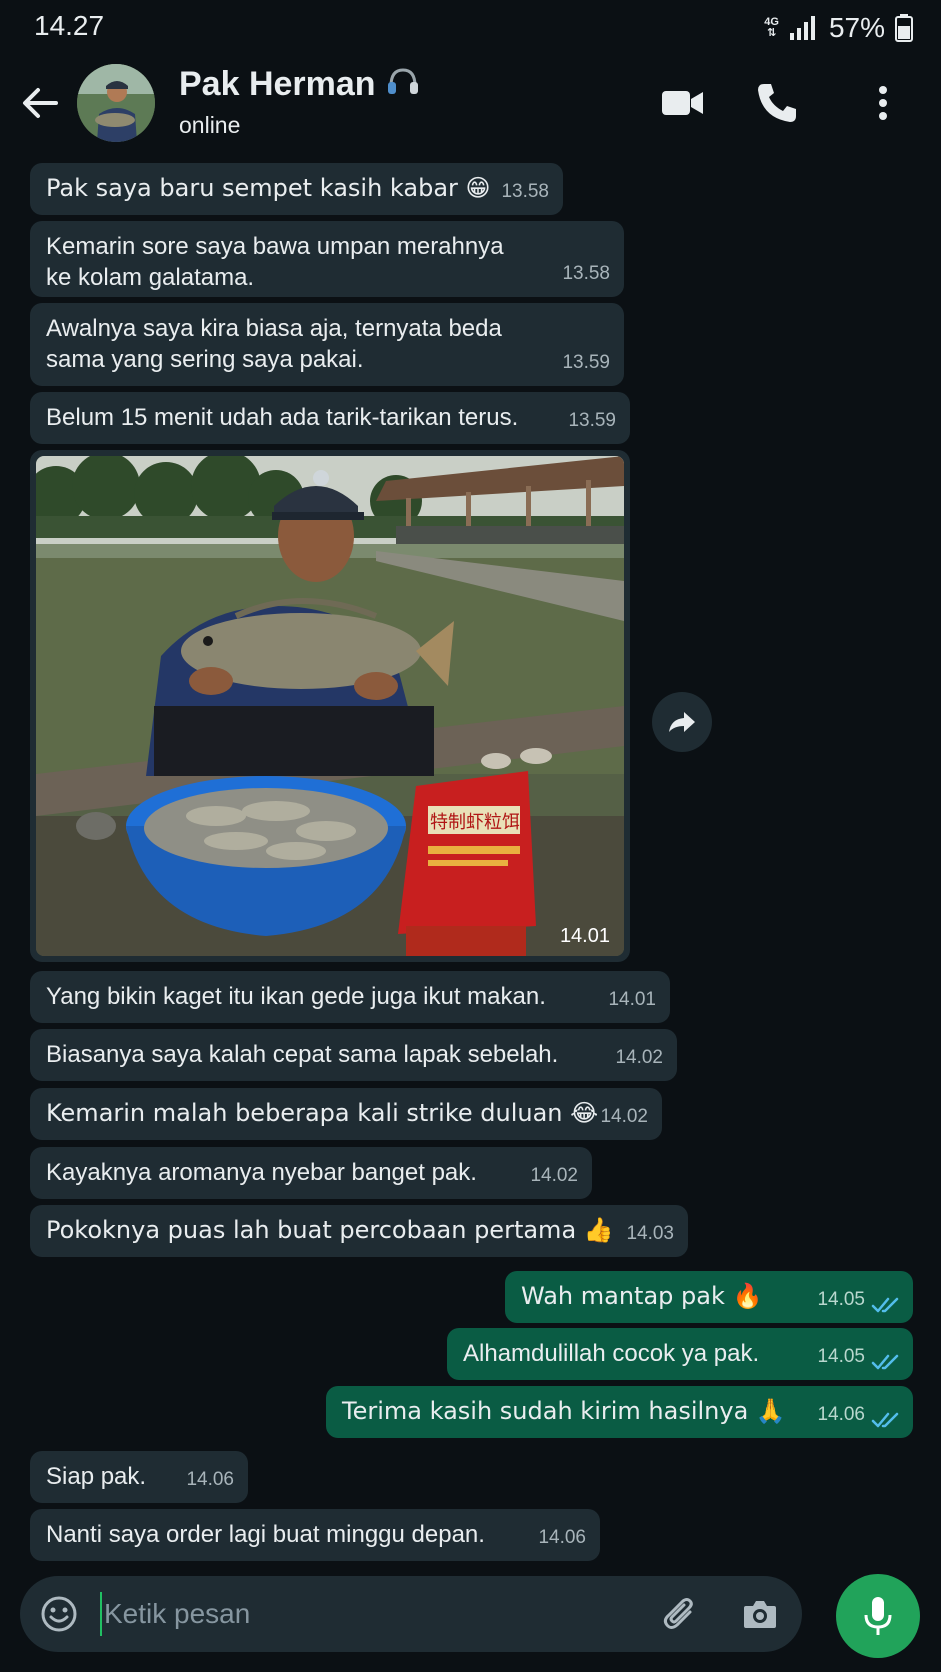  I want to click on status-time: 14.27, so click(69, 25).